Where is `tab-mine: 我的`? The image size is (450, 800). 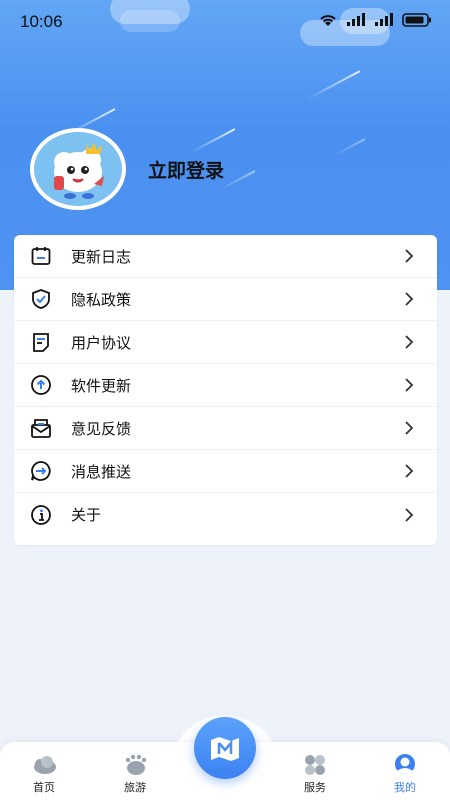
tab-mine: 我的 is located at coordinates (405, 774).